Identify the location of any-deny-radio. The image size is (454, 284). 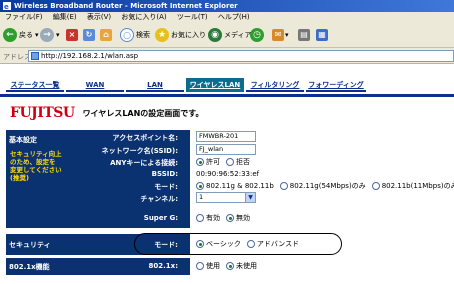
(230, 162).